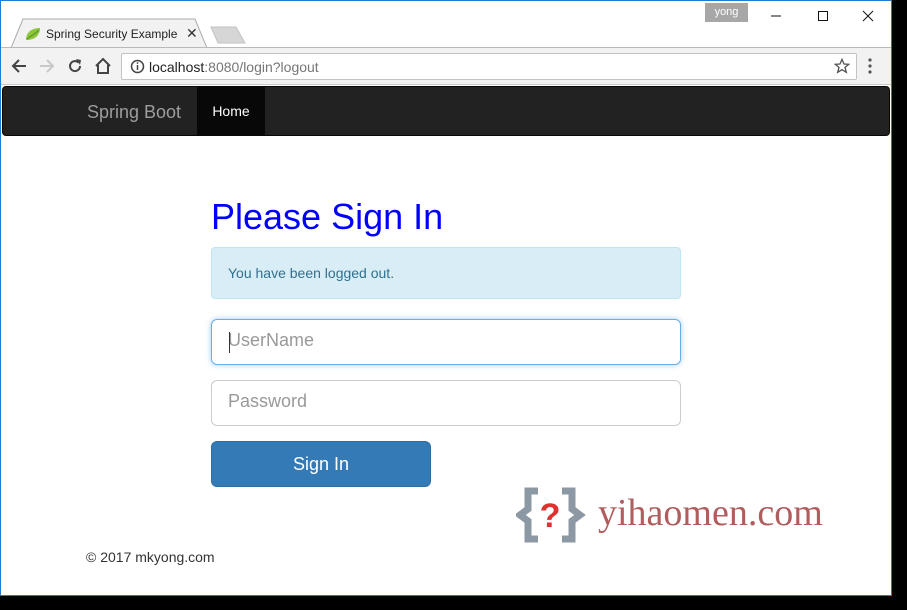 The image size is (907, 610). Describe the element at coordinates (446, 403) in the screenshot. I see `password-input: Password` at that location.